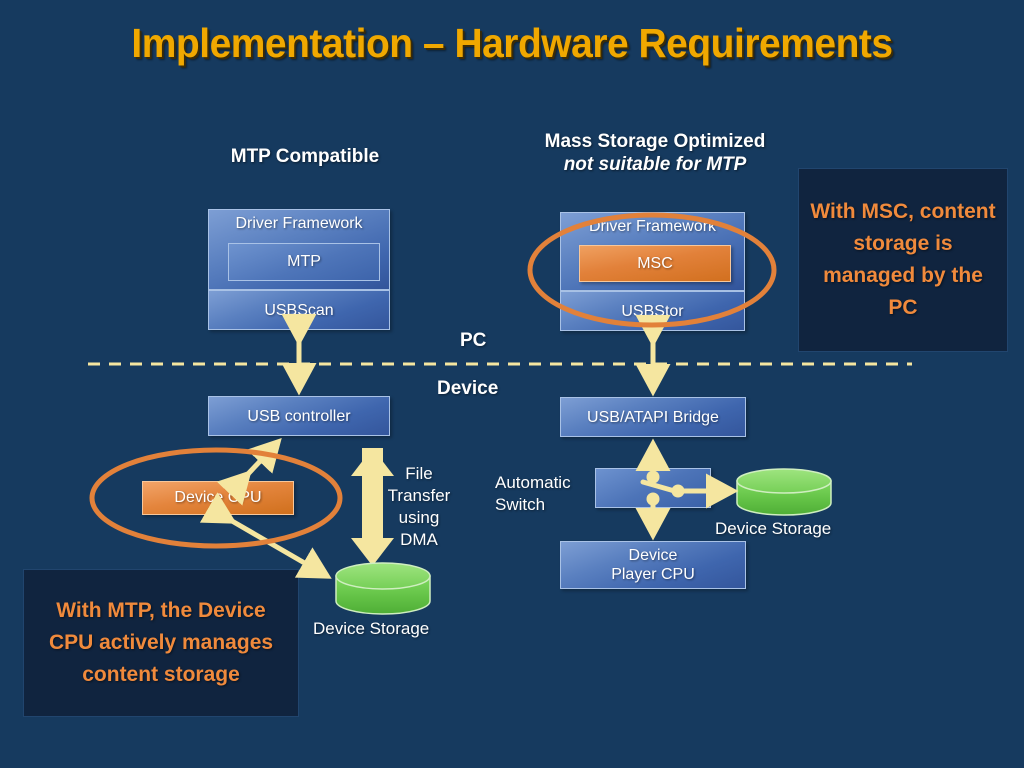  Describe the element at coordinates (371, 628) in the screenshot. I see `left-device-storage-label: Device Storage` at that location.